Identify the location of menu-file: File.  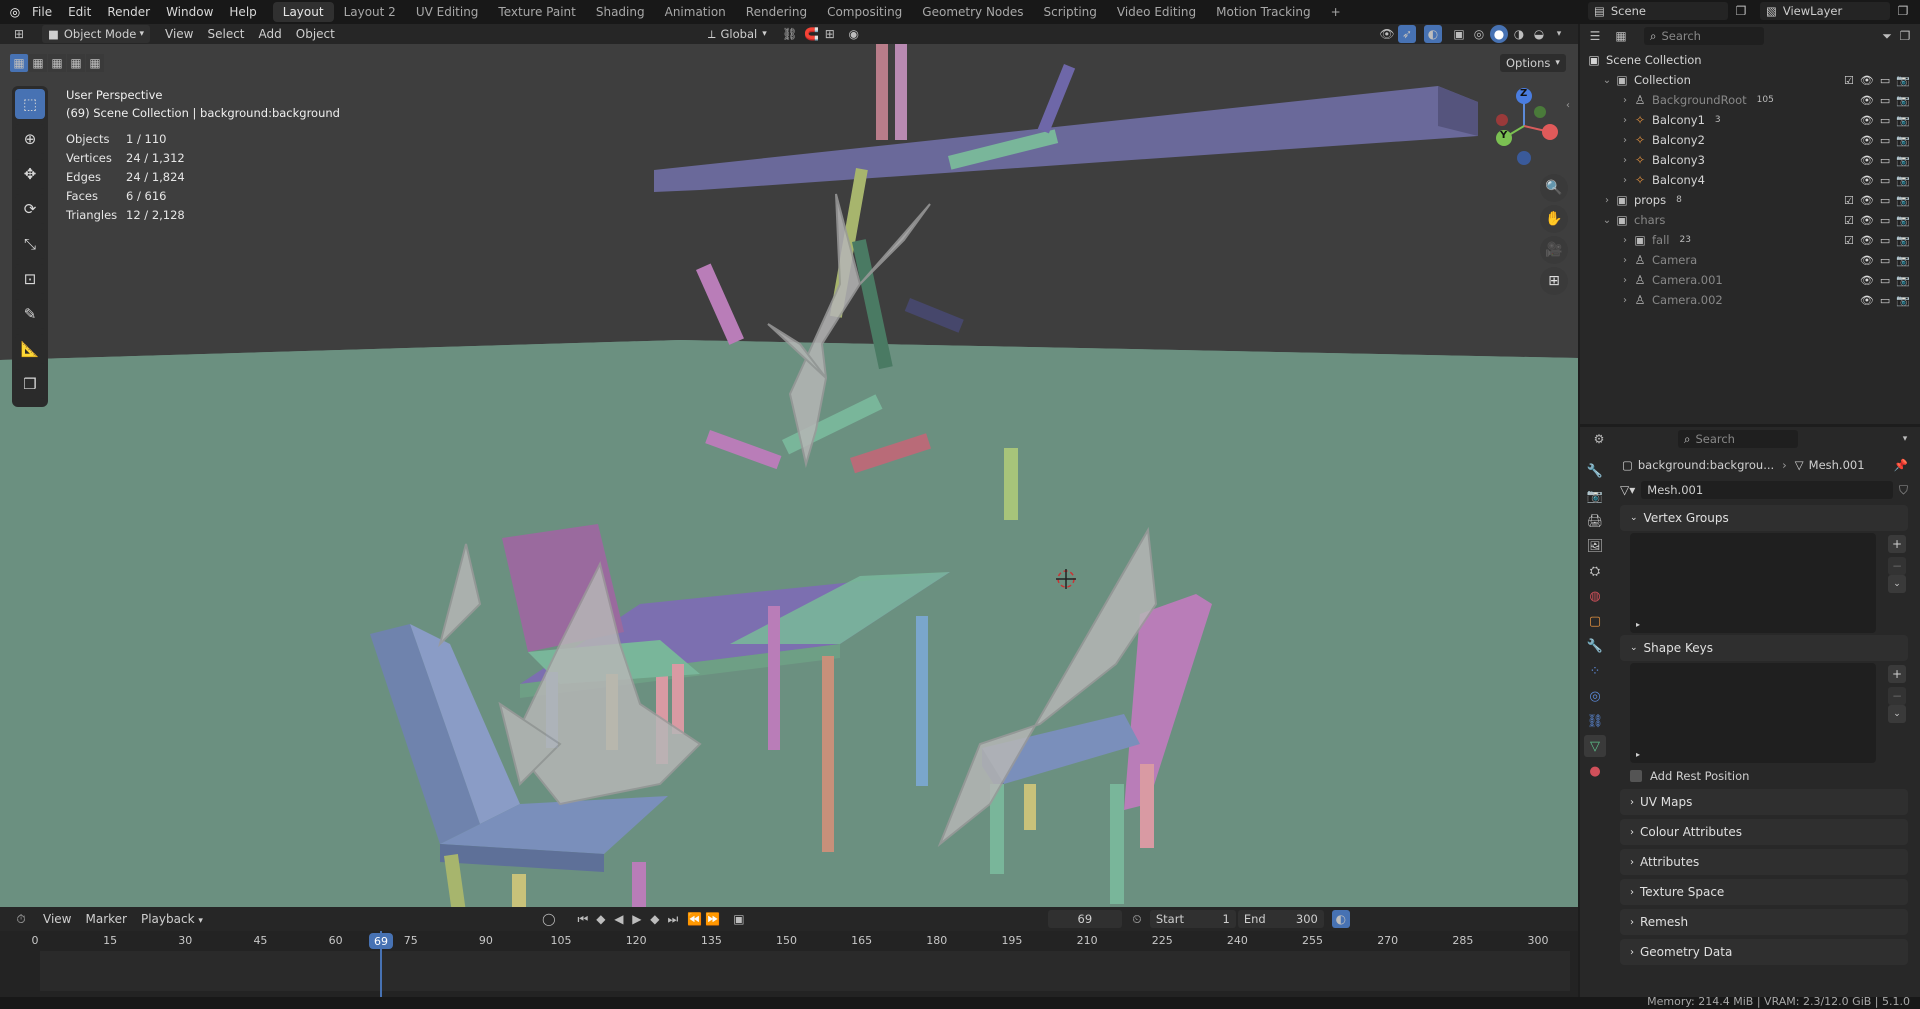
(42, 12).